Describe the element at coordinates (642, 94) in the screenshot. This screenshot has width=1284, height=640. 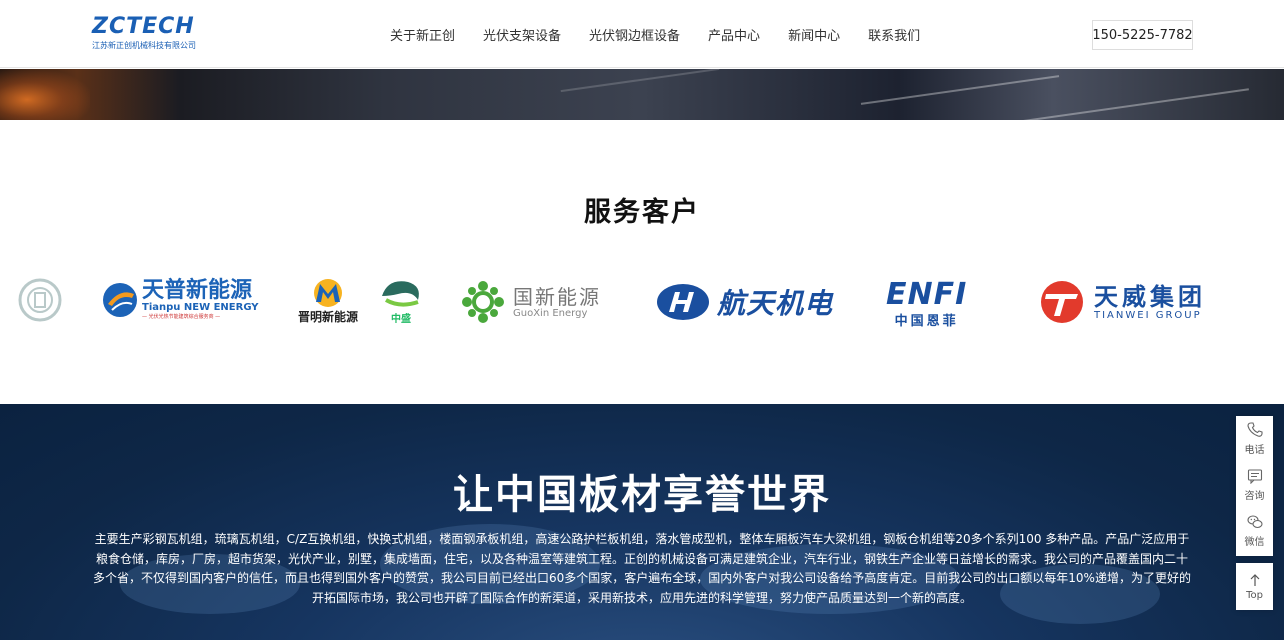
I see `hero-banner-image` at that location.